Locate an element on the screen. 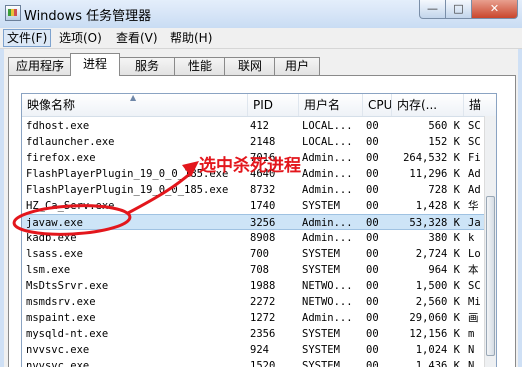 This screenshot has width=522, height=367. description-cell: Ad is located at coordinates (474, 190).